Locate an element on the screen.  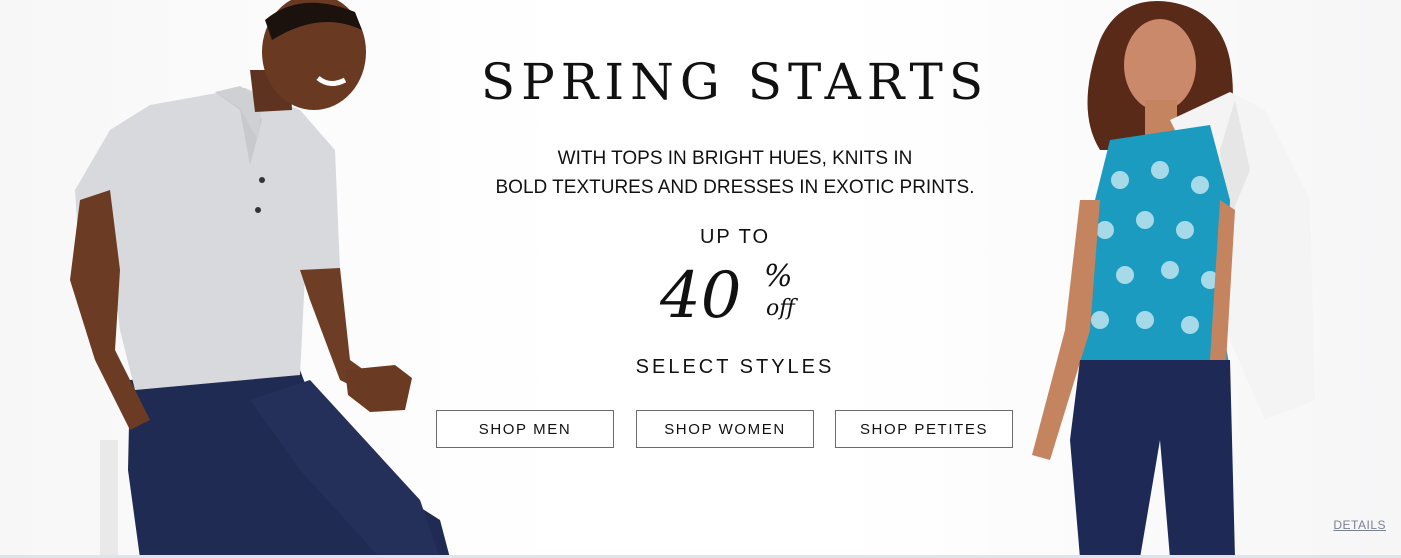
headline: SPRING STARTS is located at coordinates (735, 82).